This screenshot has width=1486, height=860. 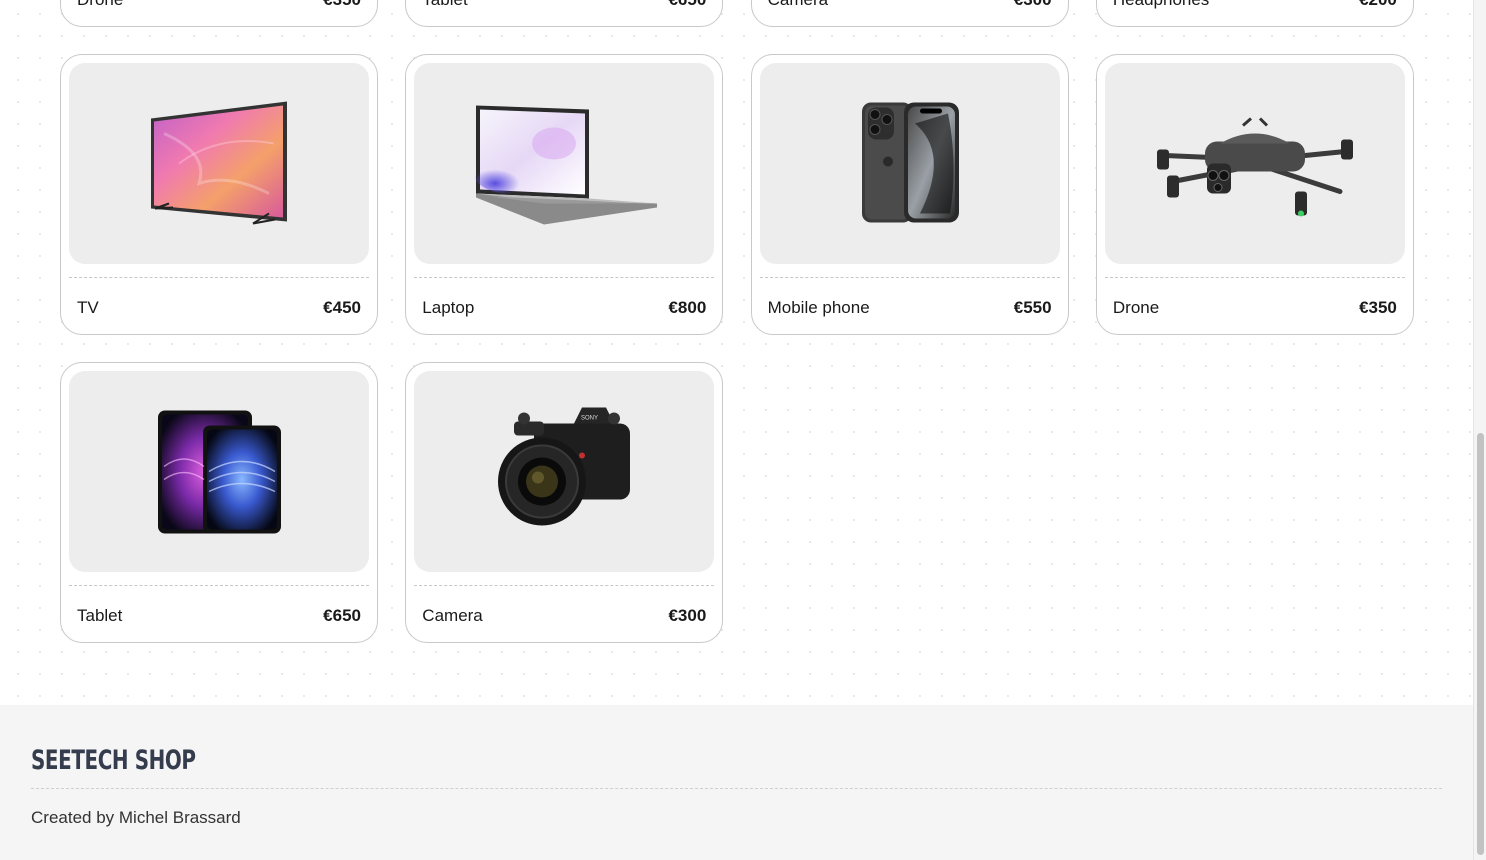 What do you see at coordinates (1032, 307) in the screenshot?
I see `product-price: €550` at bounding box center [1032, 307].